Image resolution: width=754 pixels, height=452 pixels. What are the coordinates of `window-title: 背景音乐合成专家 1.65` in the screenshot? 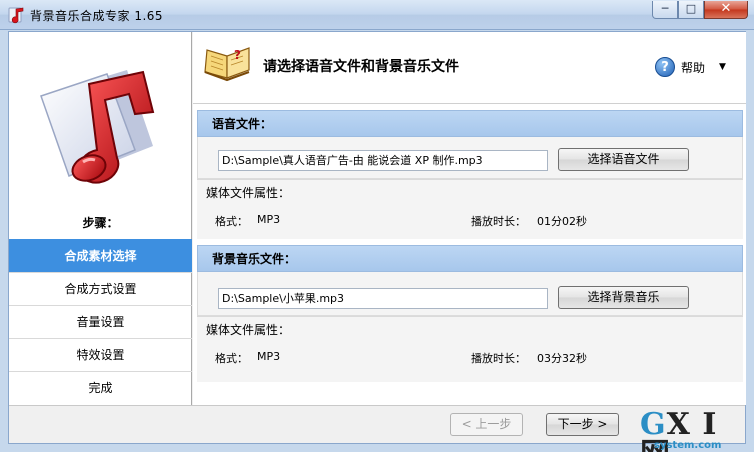 It's located at (97, 16).